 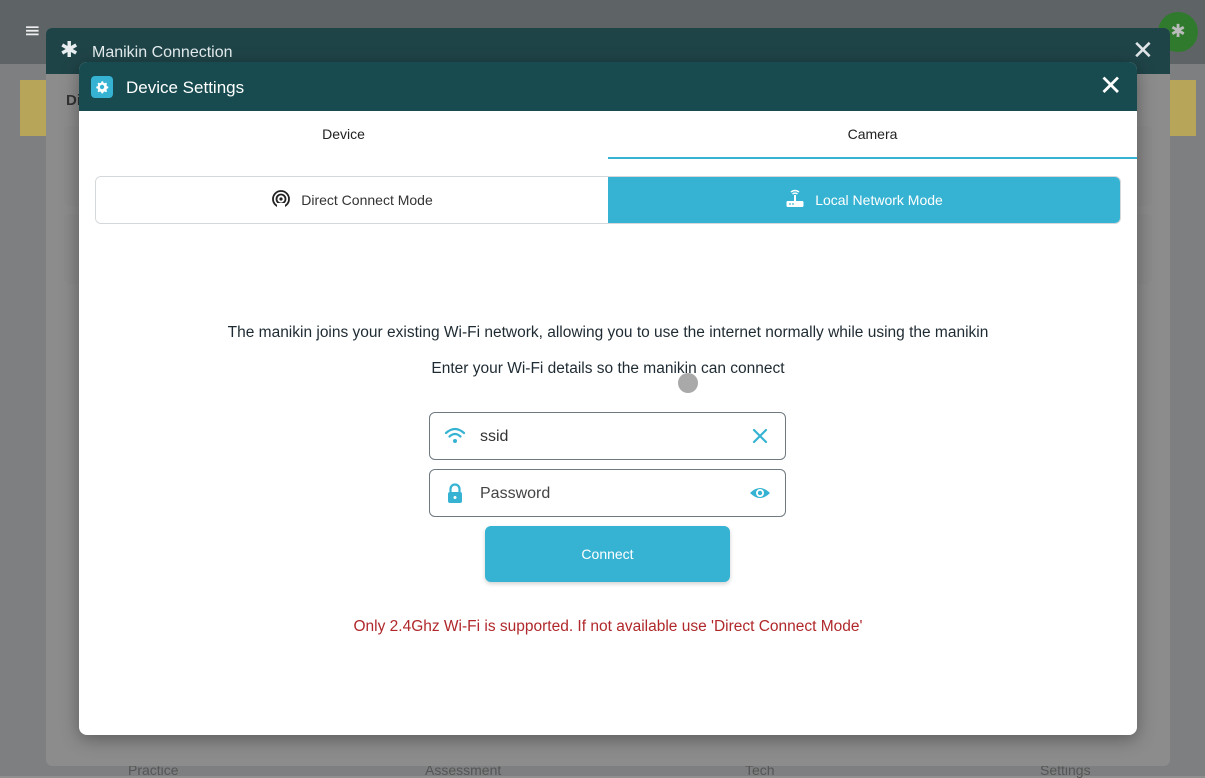 I want to click on router-icon, so click(x=795, y=199).